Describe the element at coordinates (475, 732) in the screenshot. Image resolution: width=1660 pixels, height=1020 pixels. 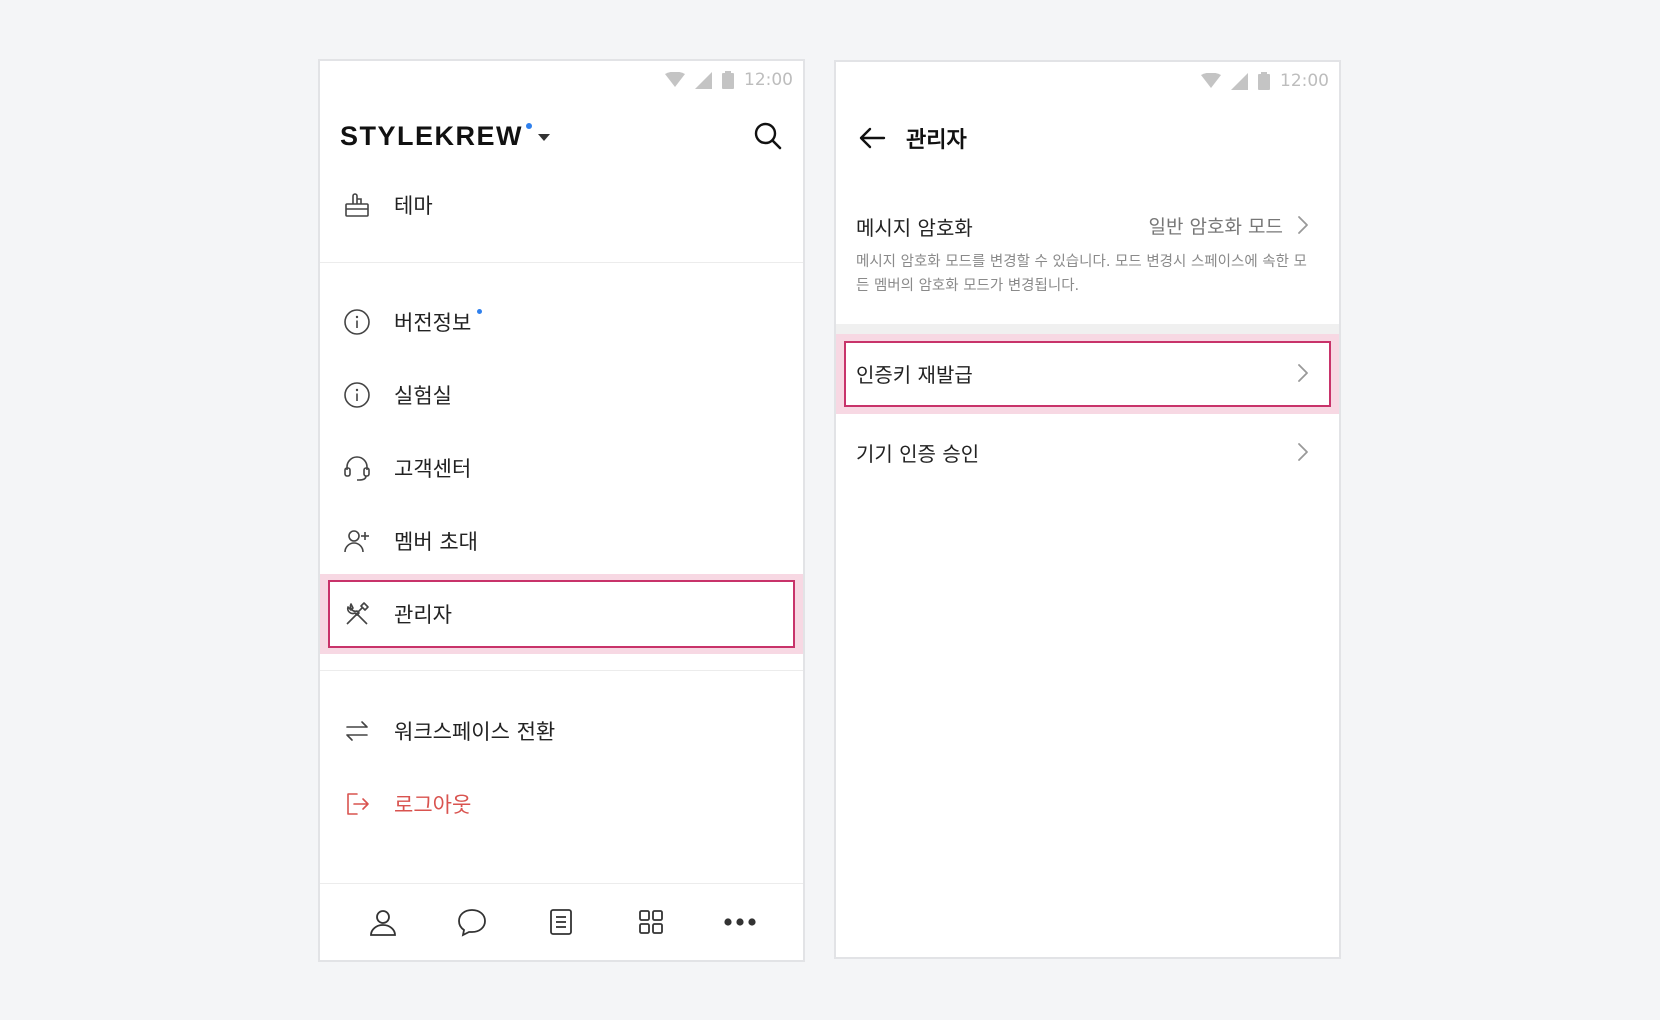
I see `menu-item-label: 워크스페이스 전환` at that location.